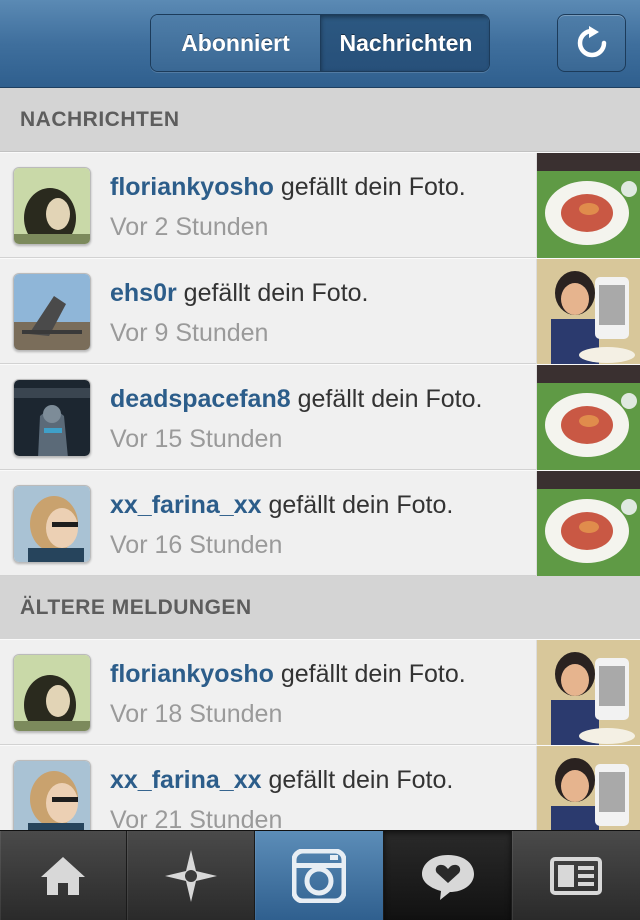 The width and height of the screenshot is (640, 920). What do you see at coordinates (320, 608) in the screenshot?
I see `section-header-older: ÄLTERE MELDUNGEN` at bounding box center [320, 608].